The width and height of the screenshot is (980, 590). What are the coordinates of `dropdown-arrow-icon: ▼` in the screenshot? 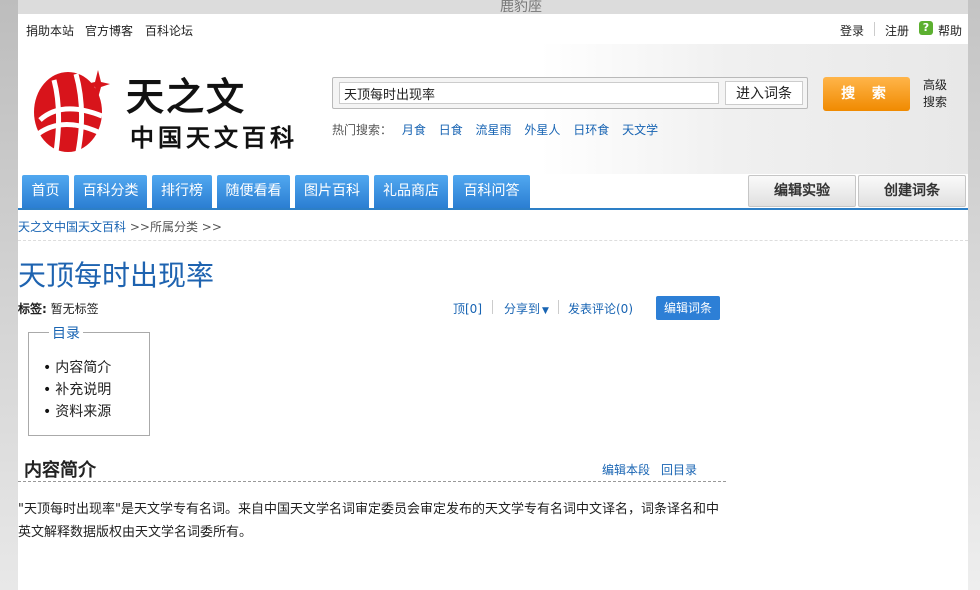 It's located at (545, 311).